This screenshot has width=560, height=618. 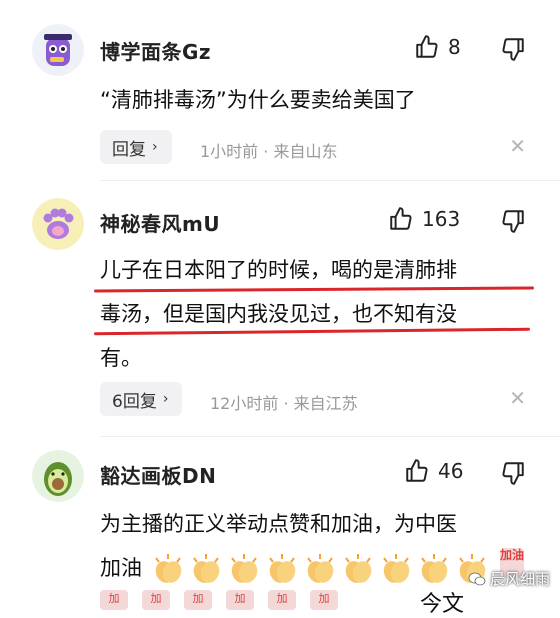 What do you see at coordinates (284, 403) in the screenshot?
I see `comment-meta: 12小时前 · 来自江苏` at bounding box center [284, 403].